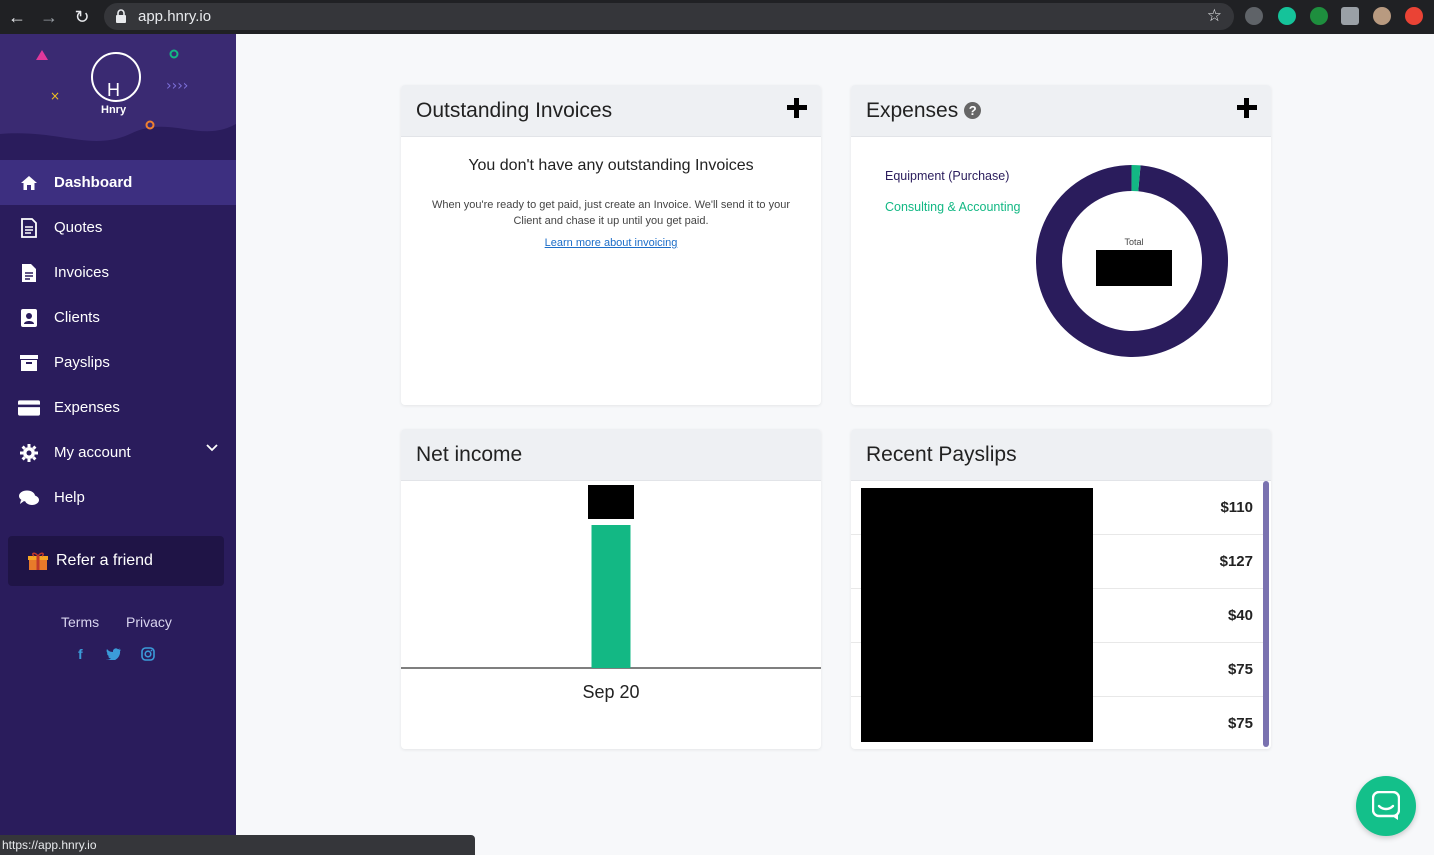  What do you see at coordinates (29, 408) in the screenshot?
I see `credit-card-icon` at bounding box center [29, 408].